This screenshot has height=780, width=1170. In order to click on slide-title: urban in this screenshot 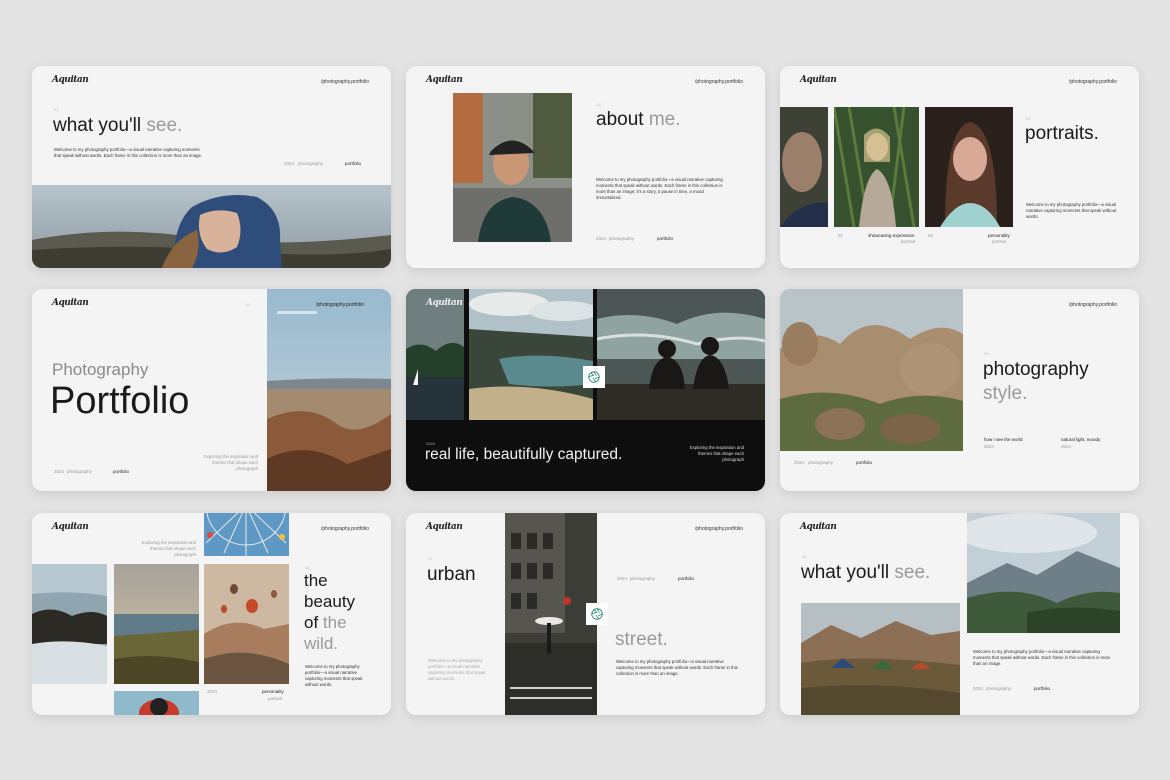, I will do `click(451, 574)`.